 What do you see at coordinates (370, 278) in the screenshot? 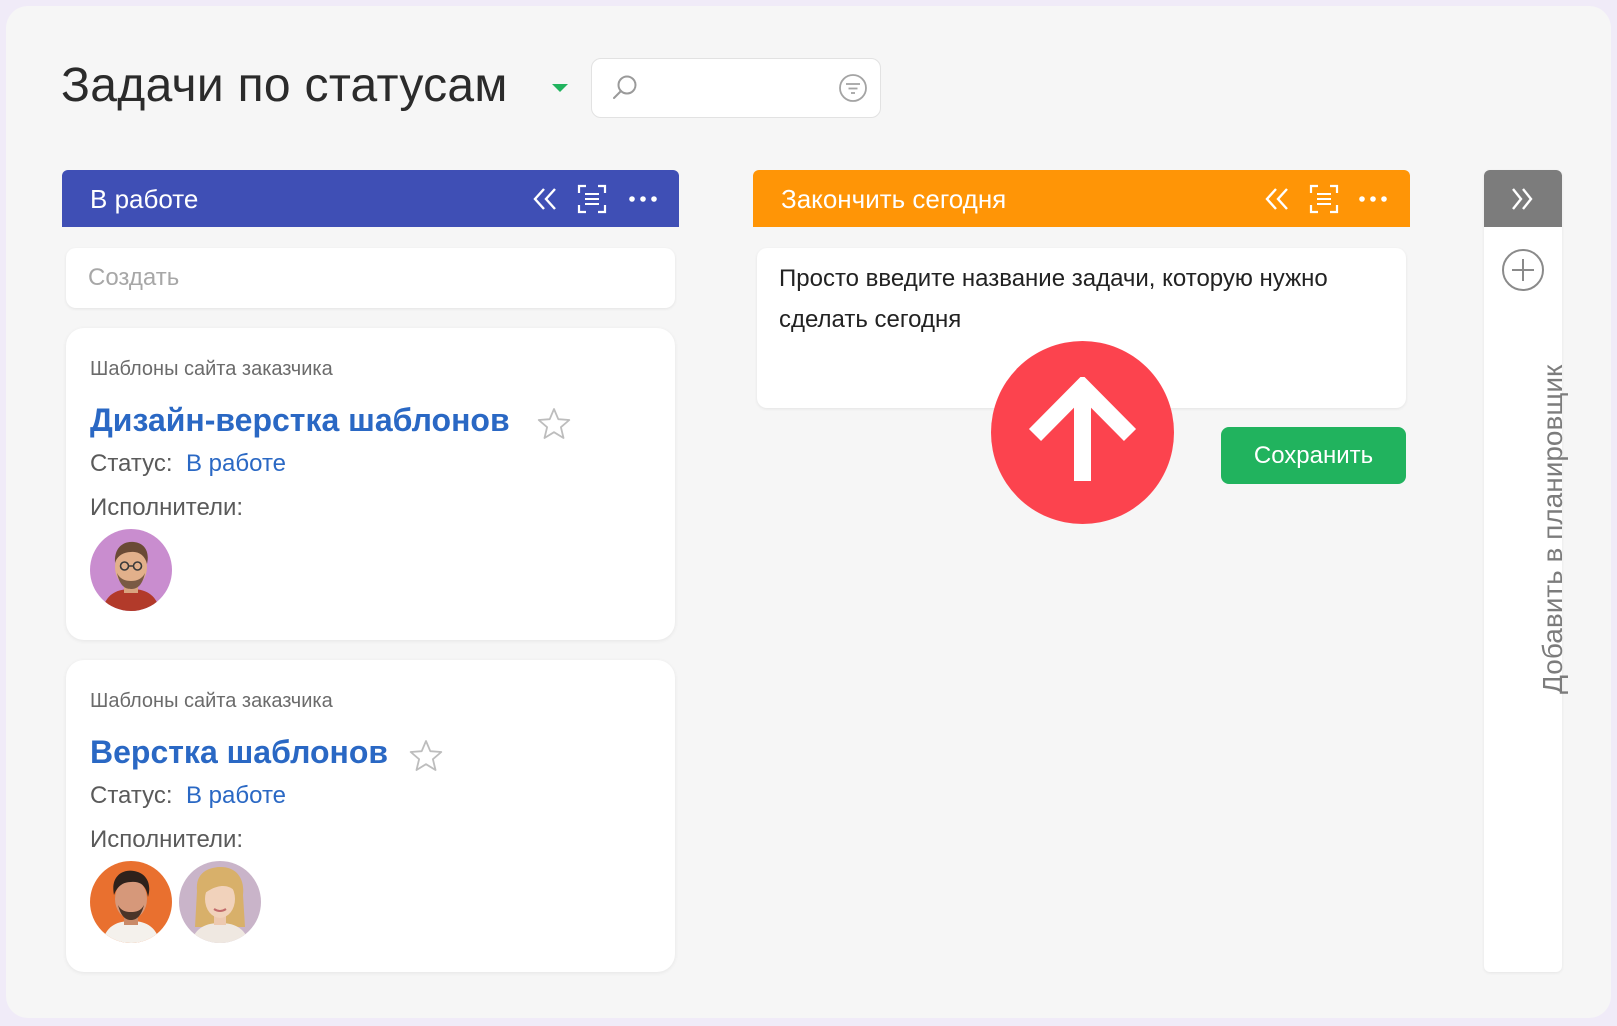
I see `create-task-input` at bounding box center [370, 278].